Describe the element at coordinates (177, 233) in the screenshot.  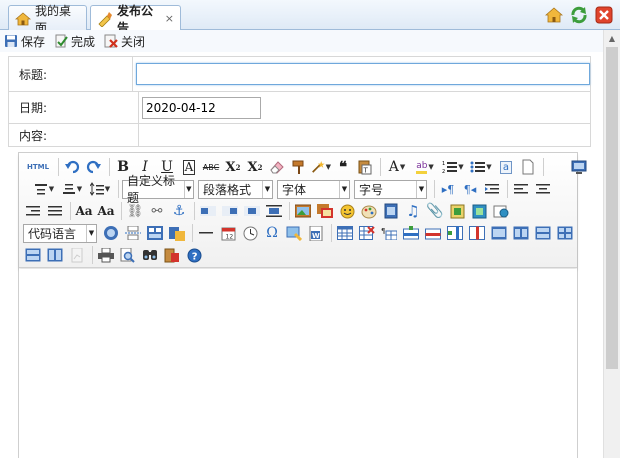
I see `word-image-icon` at that location.